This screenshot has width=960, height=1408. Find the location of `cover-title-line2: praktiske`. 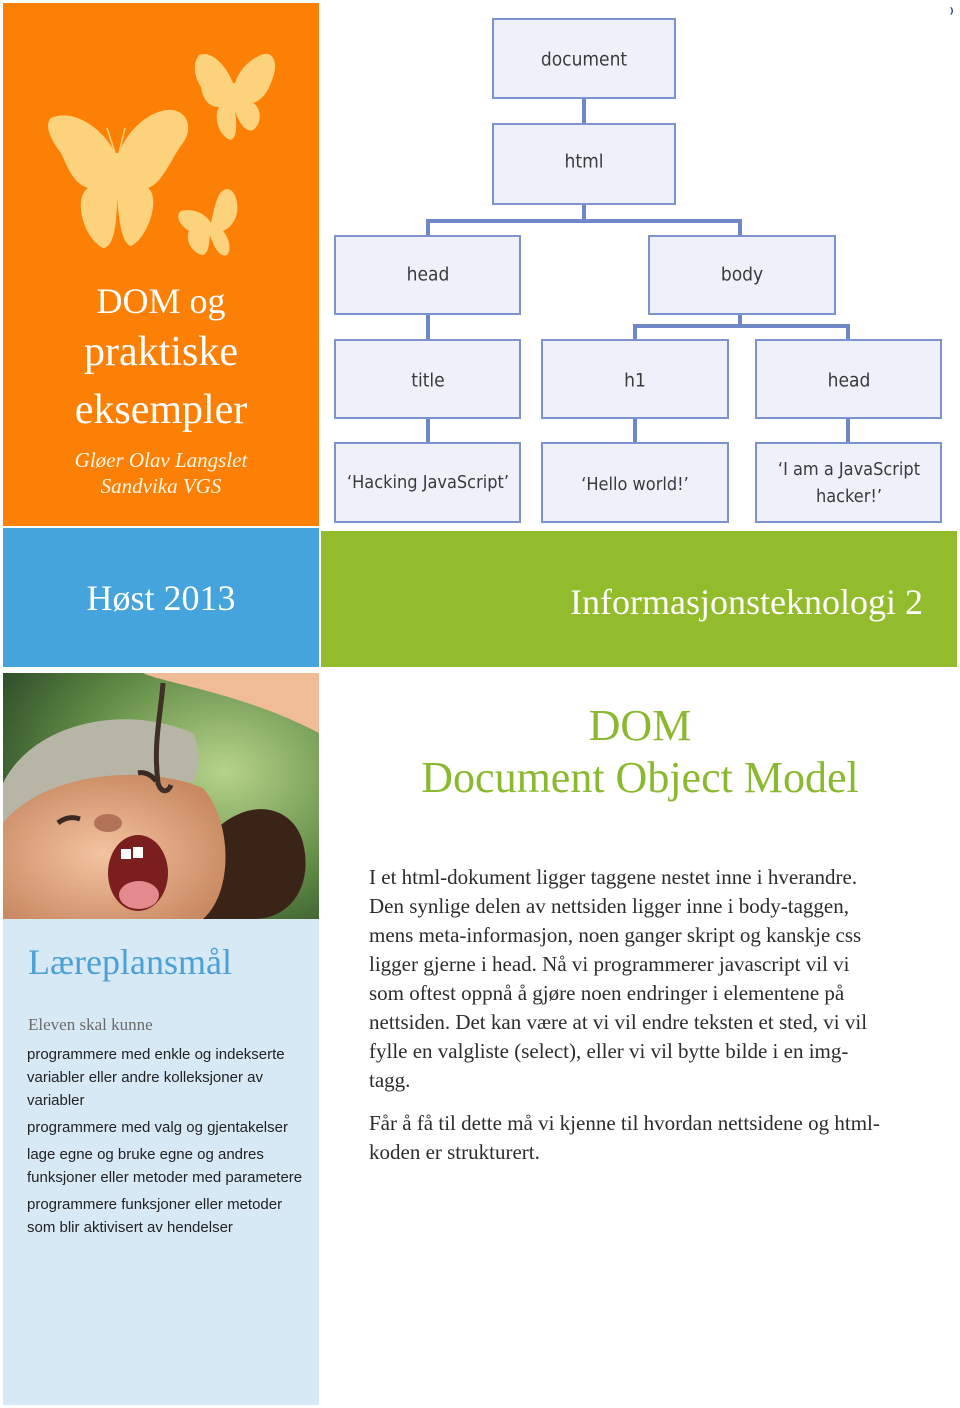

cover-title-line2: praktiske is located at coordinates (161, 352).